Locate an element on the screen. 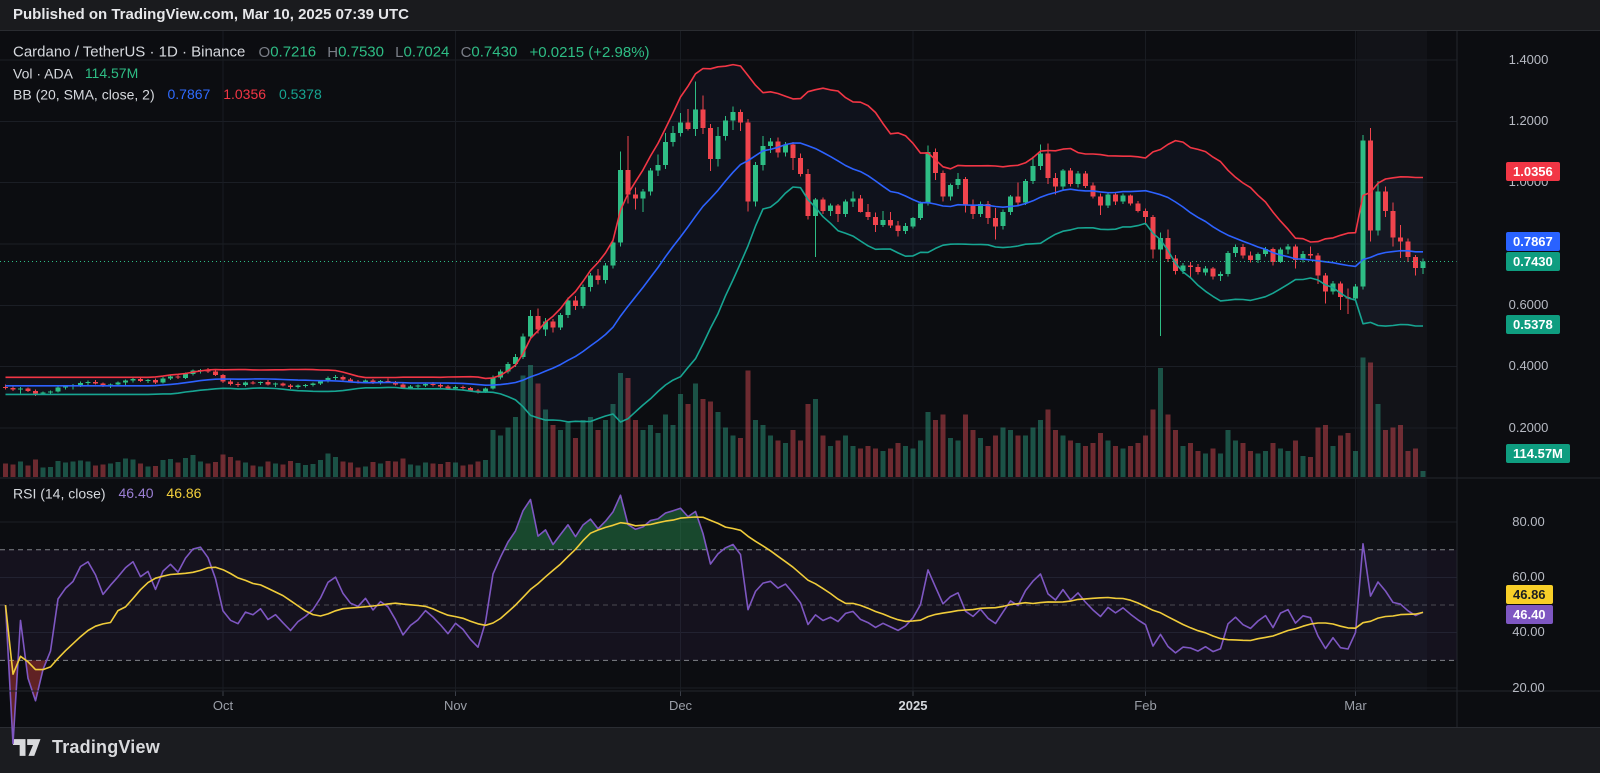 This screenshot has height=773, width=1600. tradingview-logo-icon is located at coordinates (27, 747).